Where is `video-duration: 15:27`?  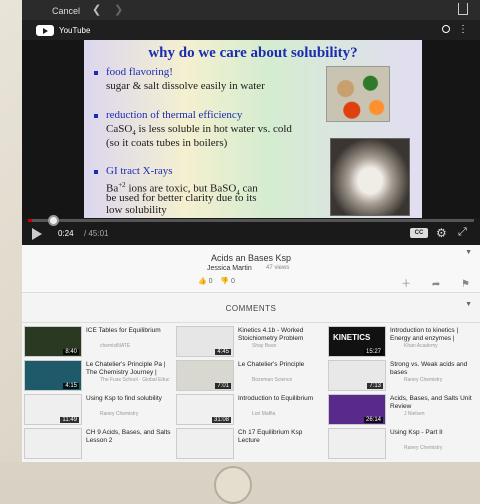 video-duration: 15:27 is located at coordinates (373, 352).